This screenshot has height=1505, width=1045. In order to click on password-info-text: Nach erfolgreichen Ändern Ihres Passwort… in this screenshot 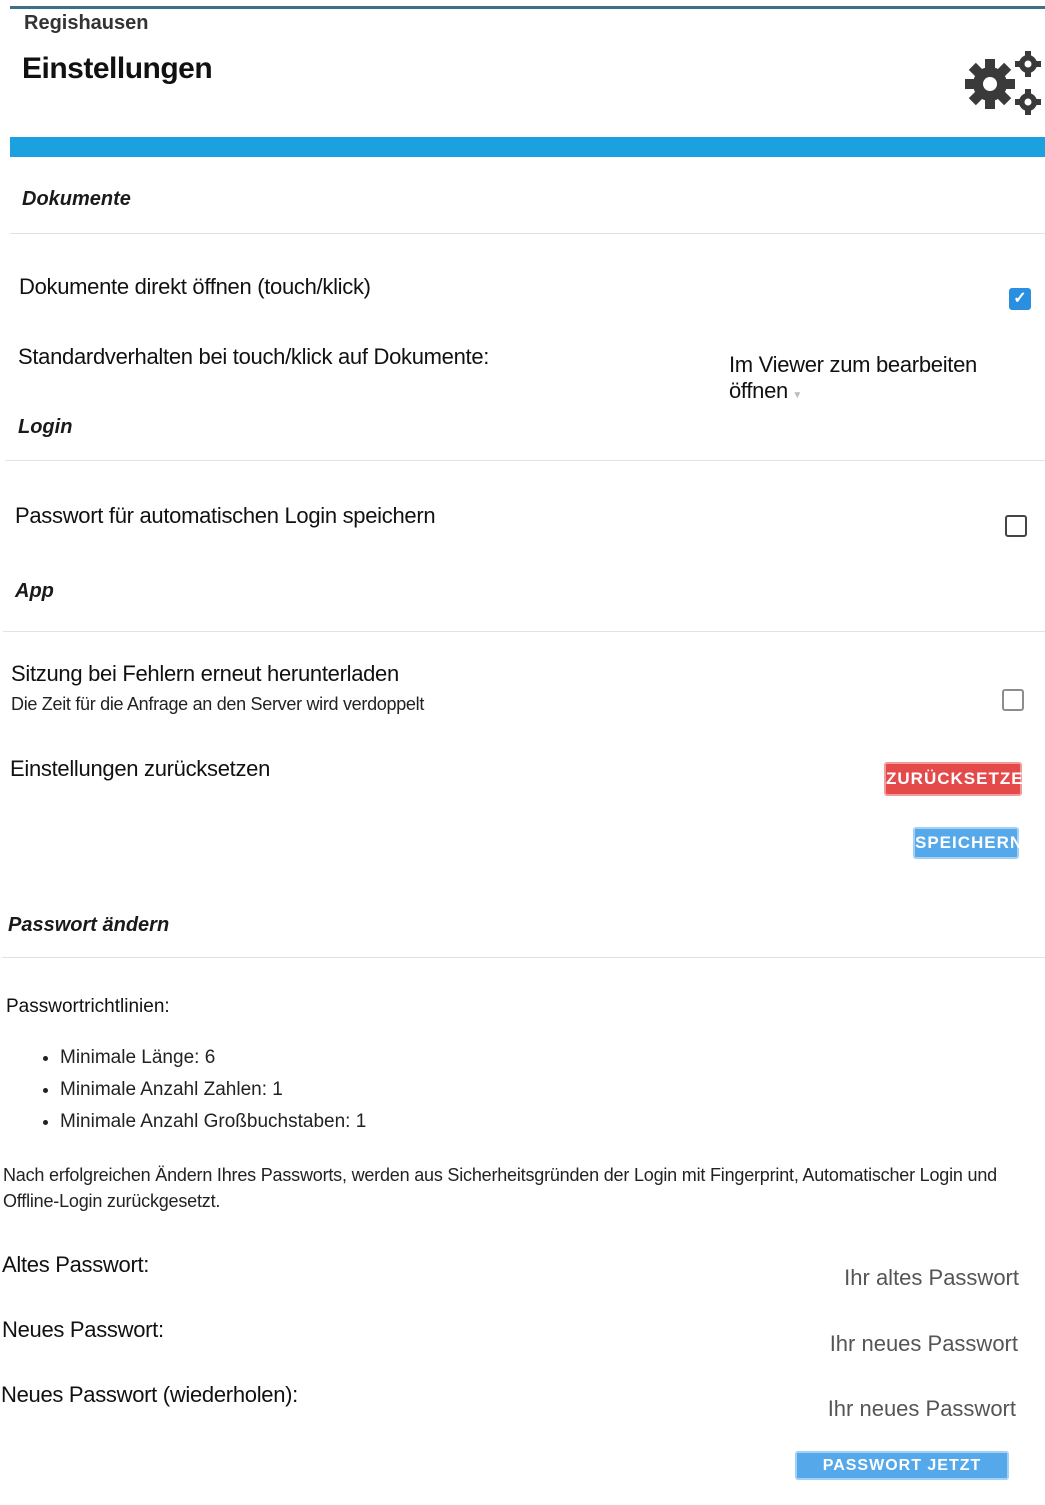, I will do `click(500, 1188)`.